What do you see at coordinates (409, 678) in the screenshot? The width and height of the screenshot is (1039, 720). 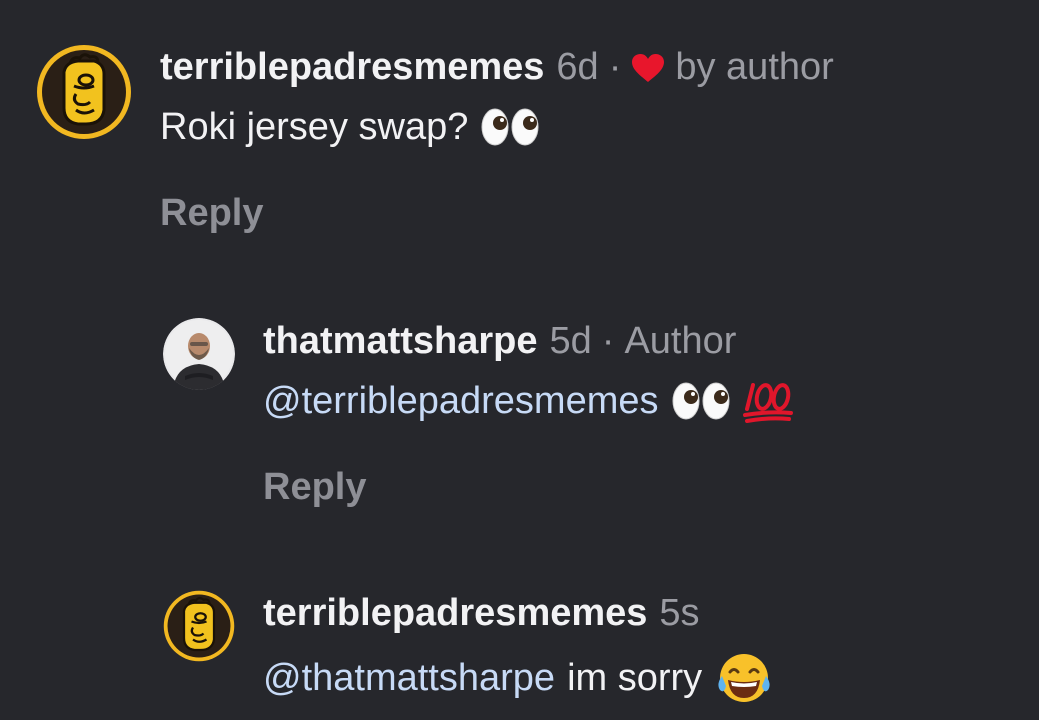 I see `mention-link: @thatmattsharpe` at bounding box center [409, 678].